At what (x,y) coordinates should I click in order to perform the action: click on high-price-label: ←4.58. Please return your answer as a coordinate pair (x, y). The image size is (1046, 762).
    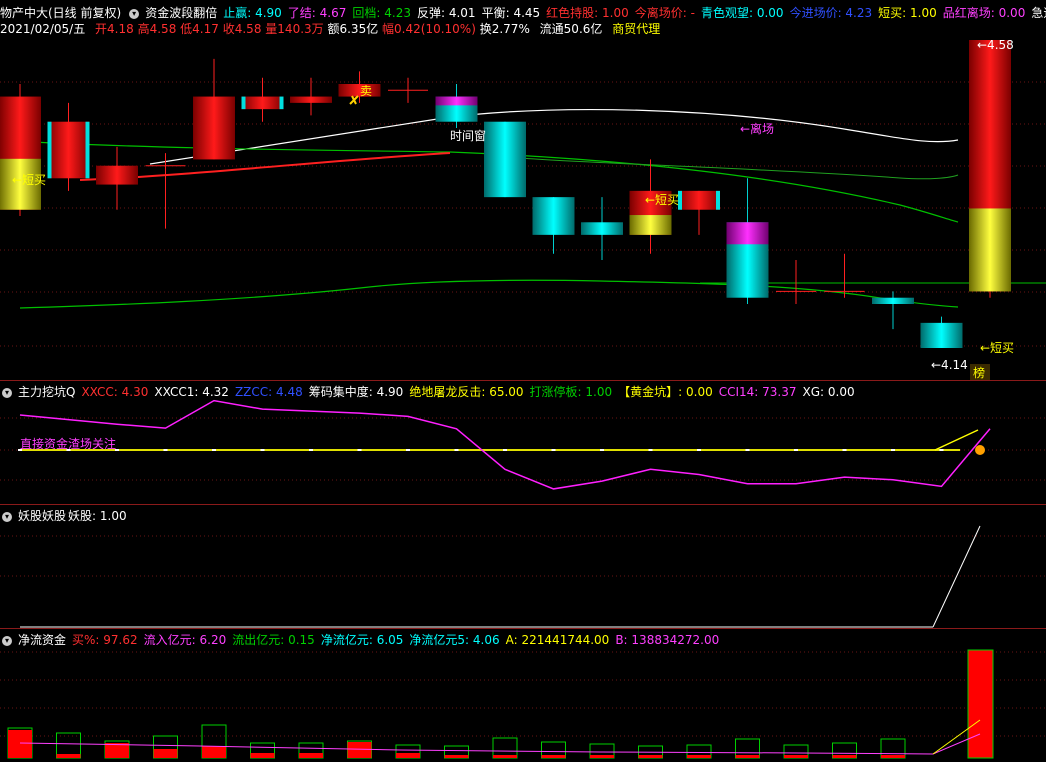
    Looking at the image, I should click on (995, 45).